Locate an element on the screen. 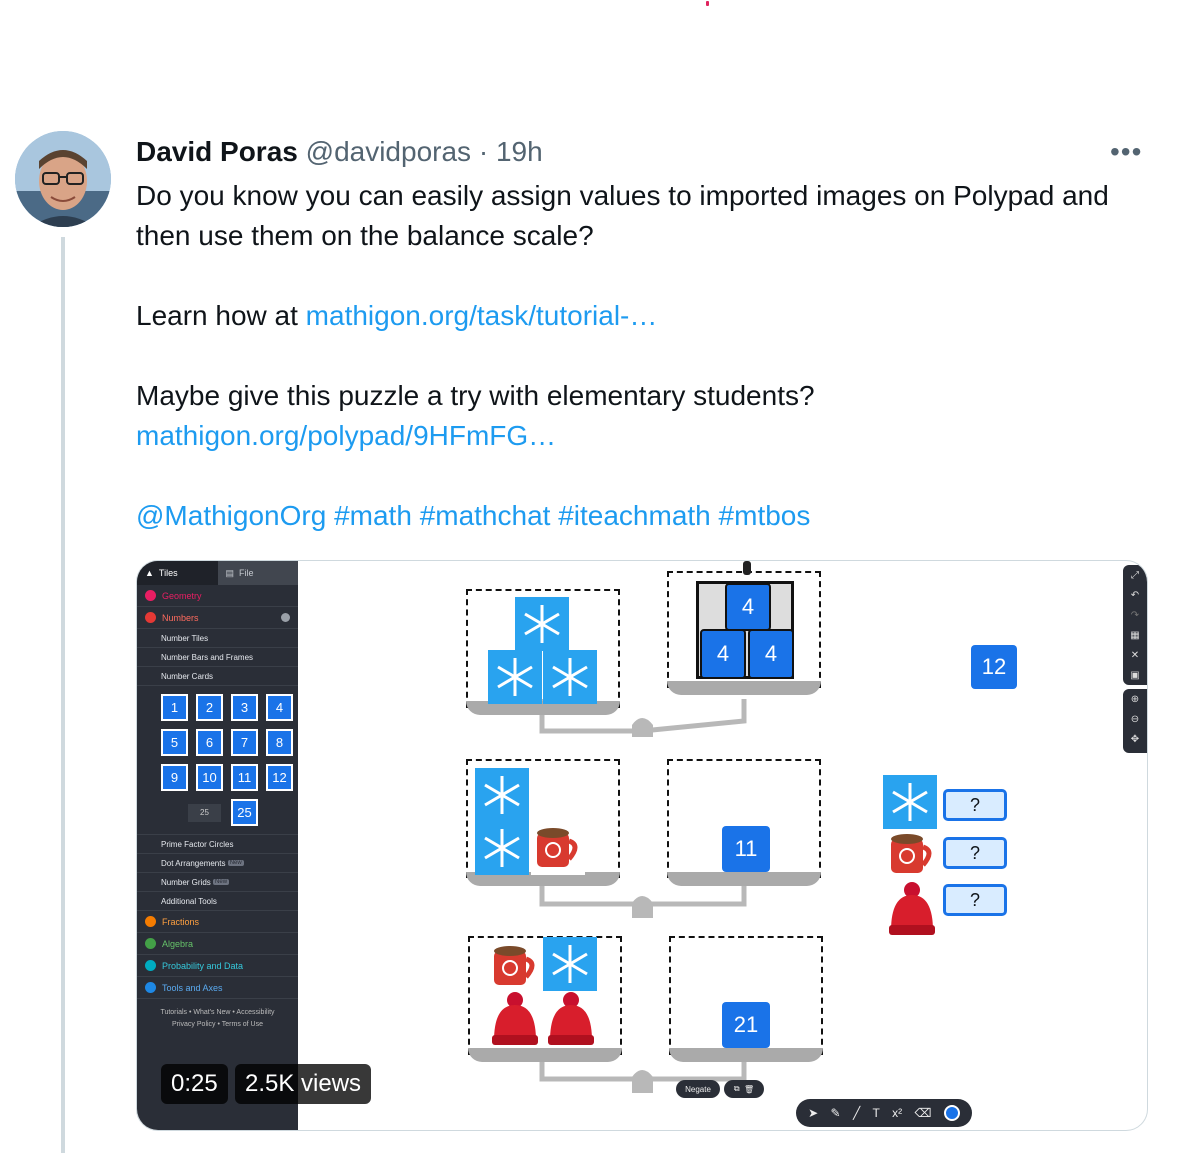 The width and height of the screenshot is (1186, 1153). hashtag-mtbos: #mtbos is located at coordinates (765, 515).